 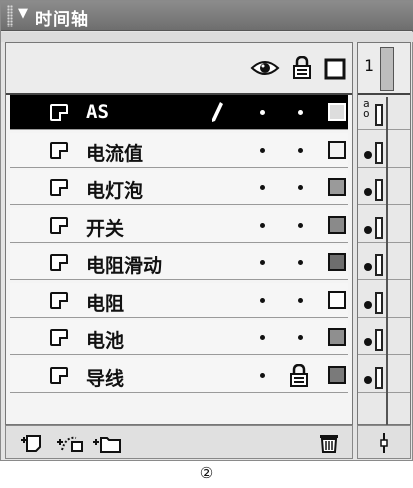 I want to click on layer-row: 开关, so click(x=179, y=225).